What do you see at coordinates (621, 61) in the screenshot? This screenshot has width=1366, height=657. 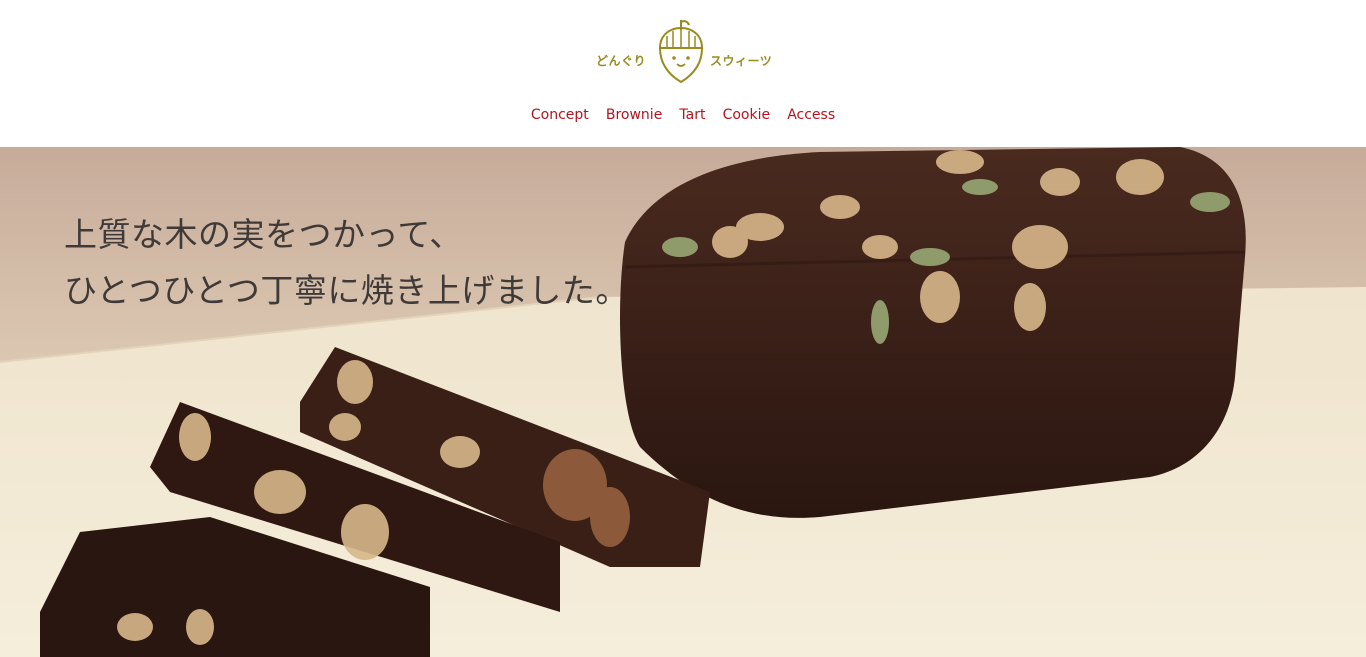 I see `logo-text-donguri: どんぐり` at bounding box center [621, 61].